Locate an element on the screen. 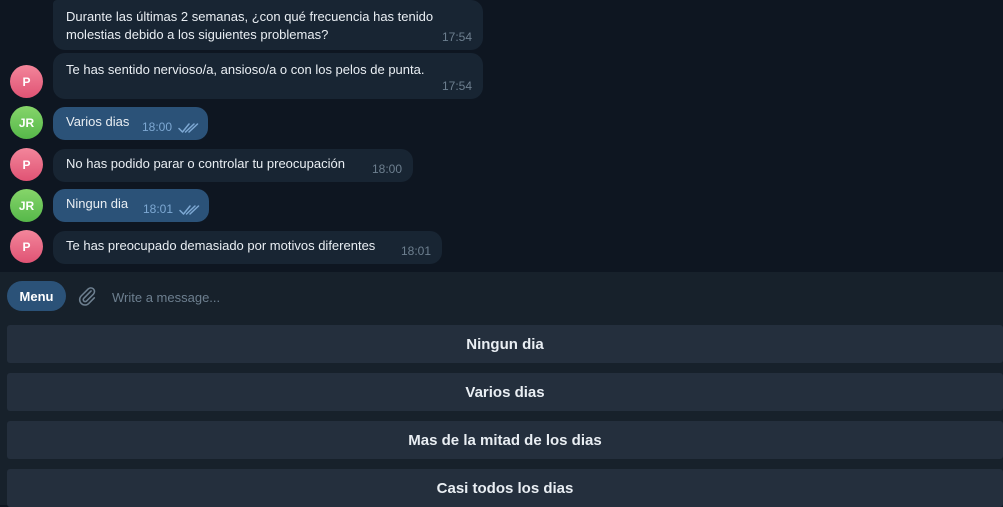 This screenshot has width=1003, height=507. keyboard-button-ningun-dia: Ningun dia is located at coordinates (505, 344).